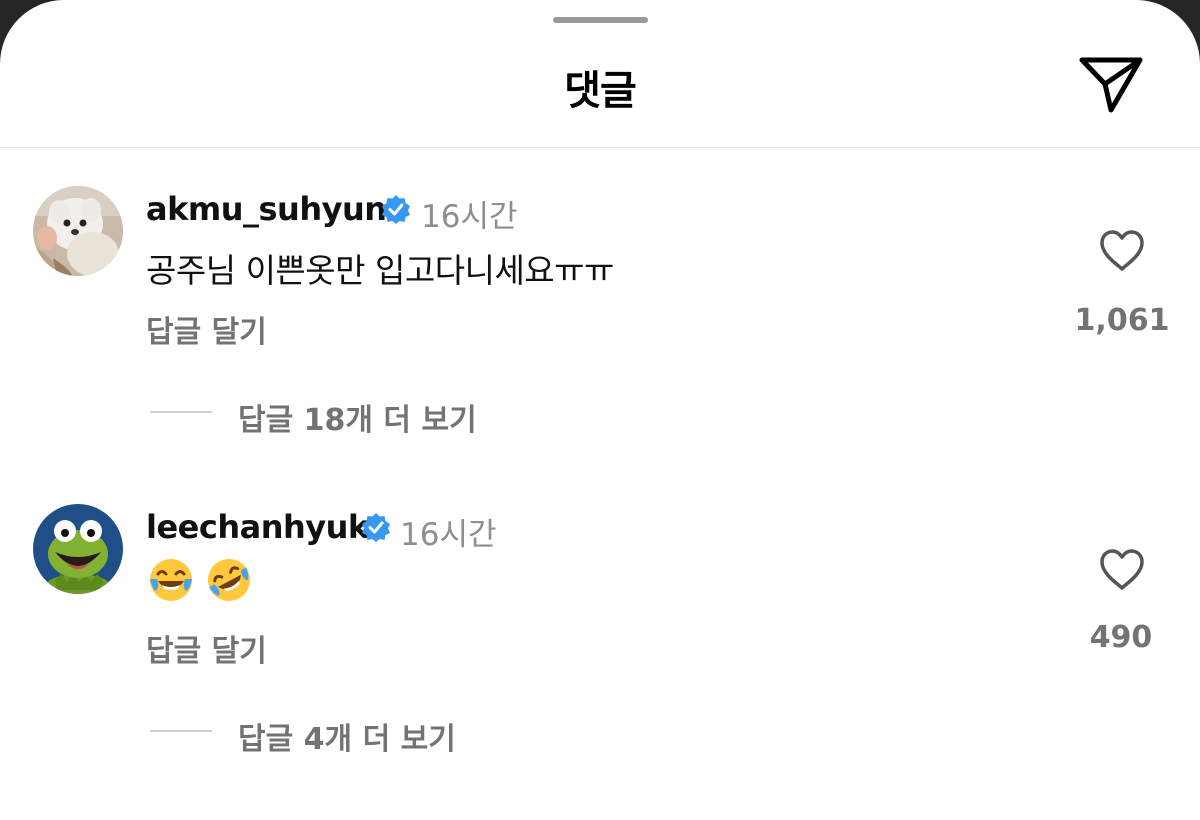 The height and width of the screenshot is (820, 1200). What do you see at coordinates (380, 270) in the screenshot?
I see `comment-text: 공주님 이쁜옷만 입고다니세요ㅠㅠ` at bounding box center [380, 270].